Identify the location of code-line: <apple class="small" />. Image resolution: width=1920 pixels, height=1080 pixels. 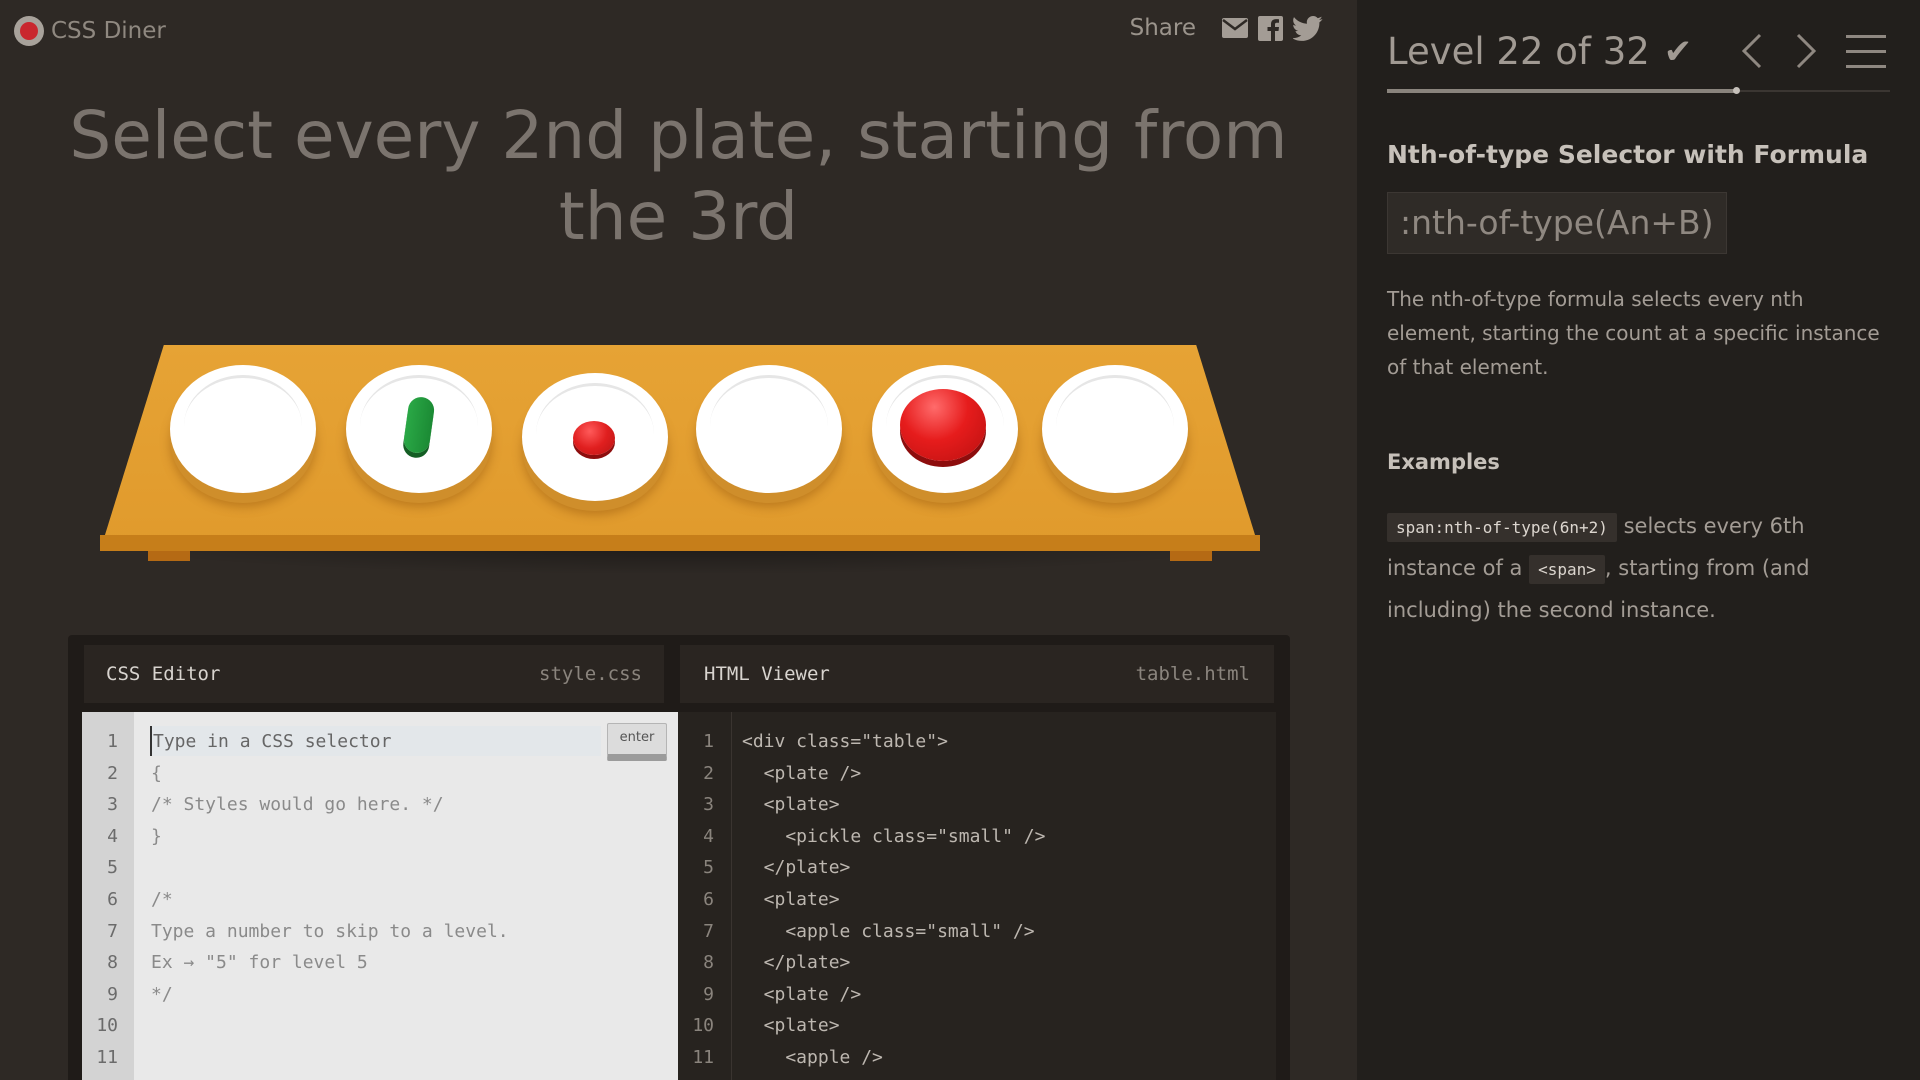
(888, 931).